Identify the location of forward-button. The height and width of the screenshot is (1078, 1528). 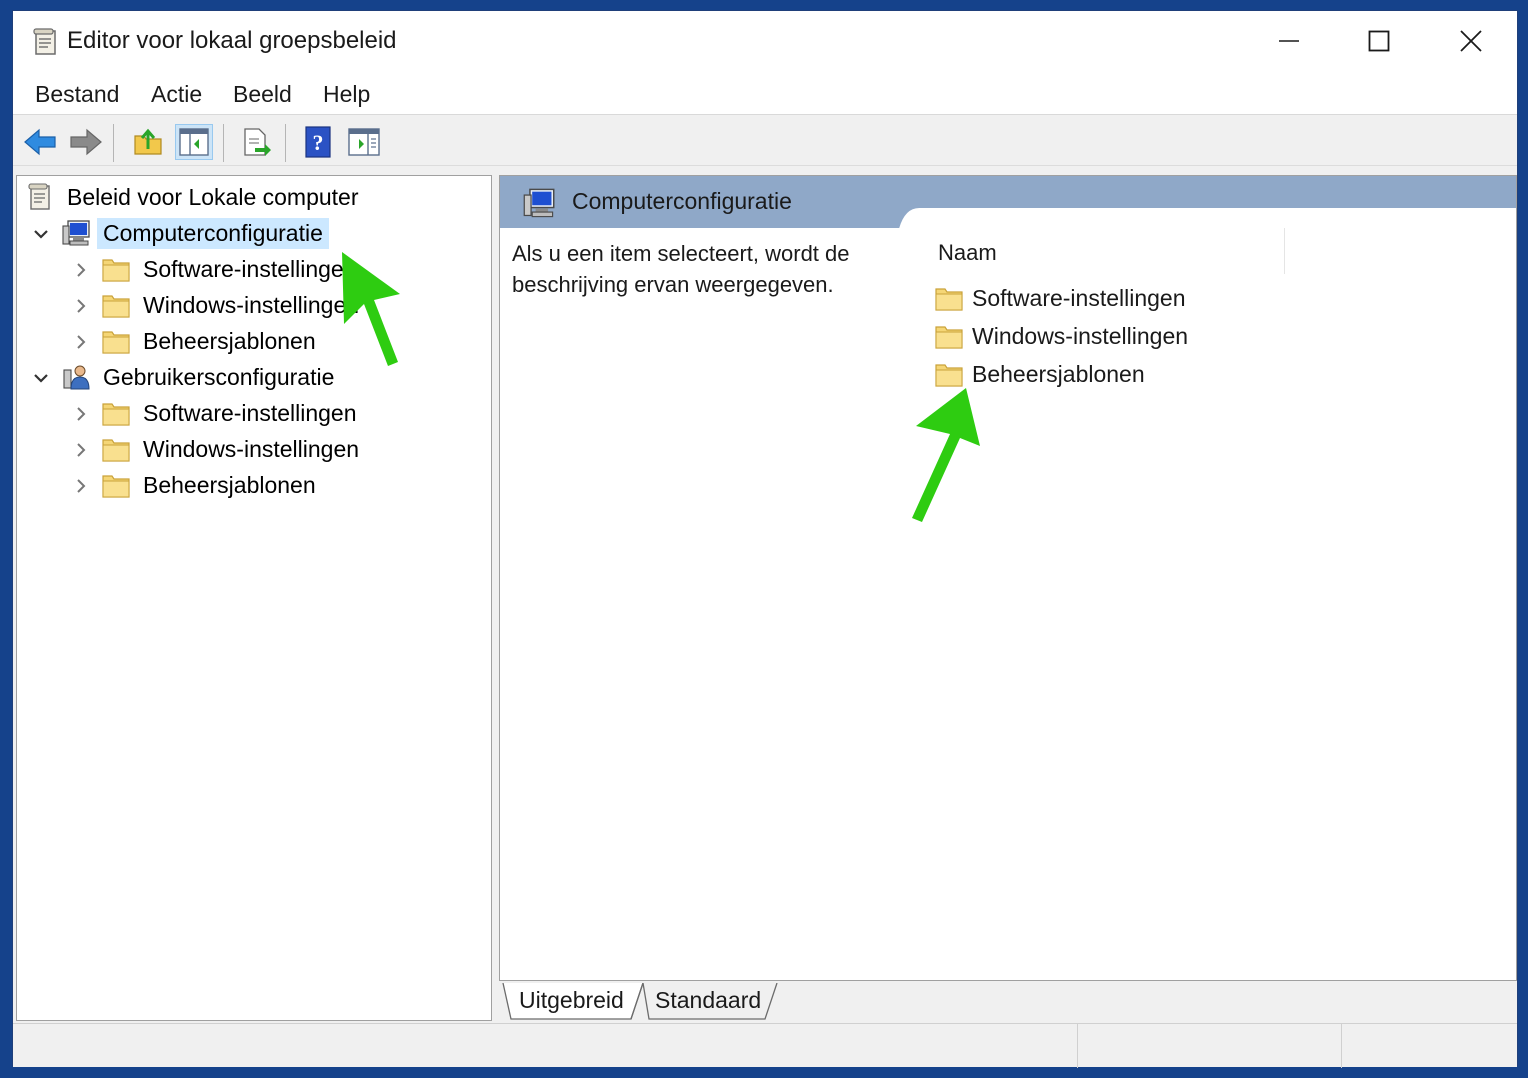
(86, 142).